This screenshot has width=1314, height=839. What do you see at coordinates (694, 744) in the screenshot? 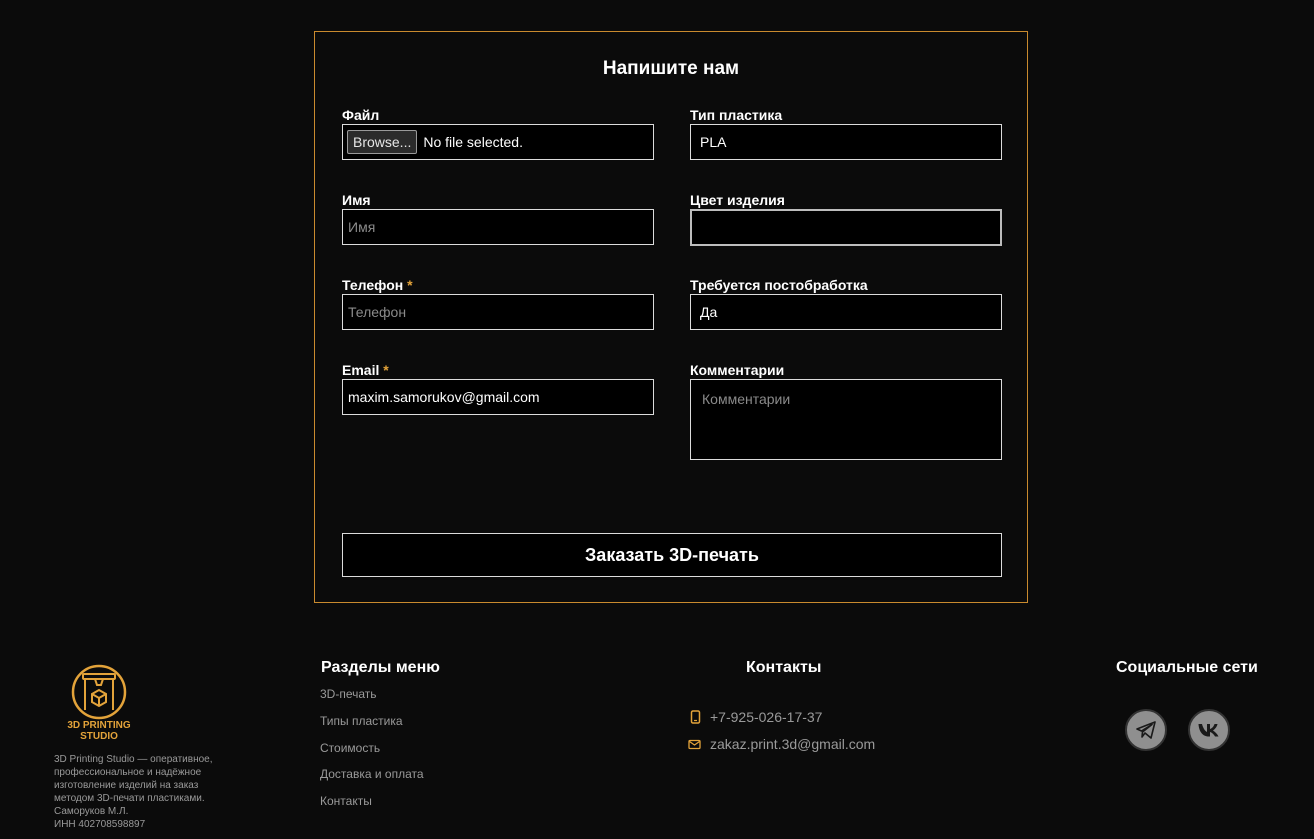
I see `mail-icon` at bounding box center [694, 744].